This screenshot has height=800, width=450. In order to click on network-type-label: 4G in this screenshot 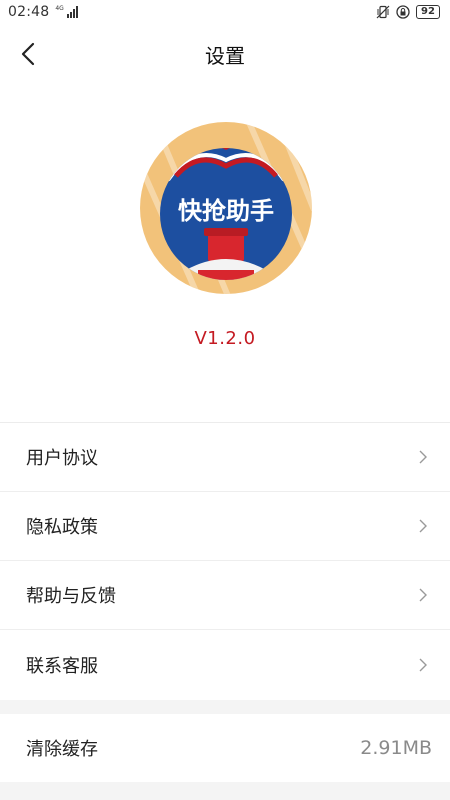, I will do `click(59, 8)`.